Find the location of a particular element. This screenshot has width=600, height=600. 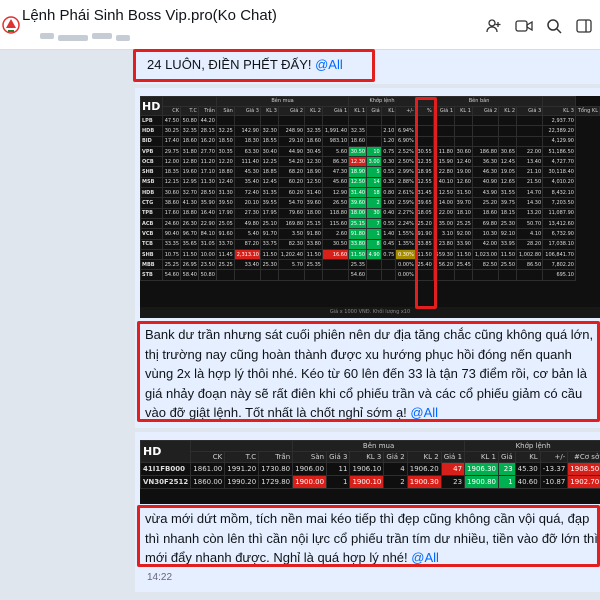

table-cell: 31.55 is located at coordinates (508, 193).